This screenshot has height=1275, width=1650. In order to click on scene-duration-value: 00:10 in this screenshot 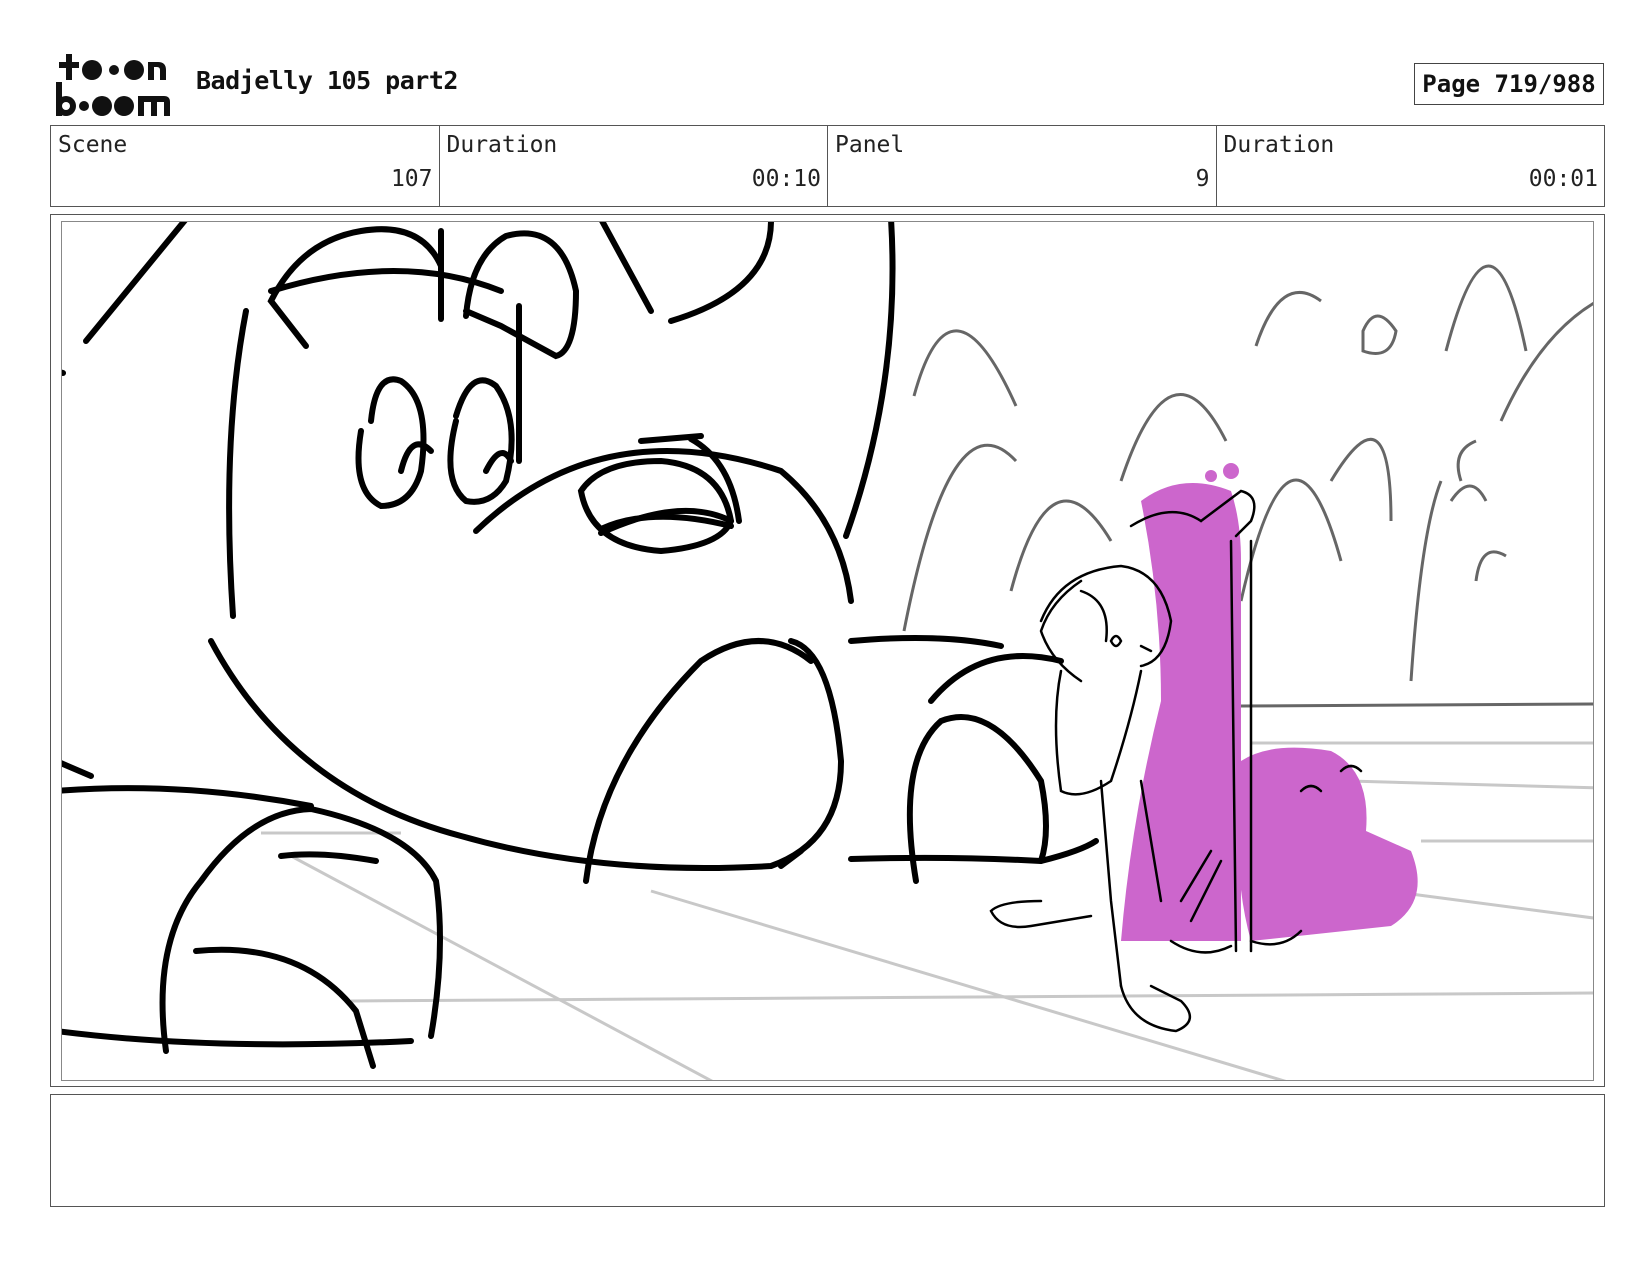, I will do `click(786, 179)`.